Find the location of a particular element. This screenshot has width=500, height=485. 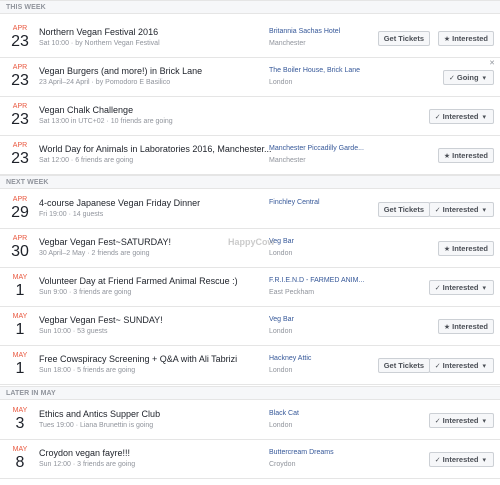

event-venue-link: The Boiler House, Brick Lane is located at coordinates (314, 70).